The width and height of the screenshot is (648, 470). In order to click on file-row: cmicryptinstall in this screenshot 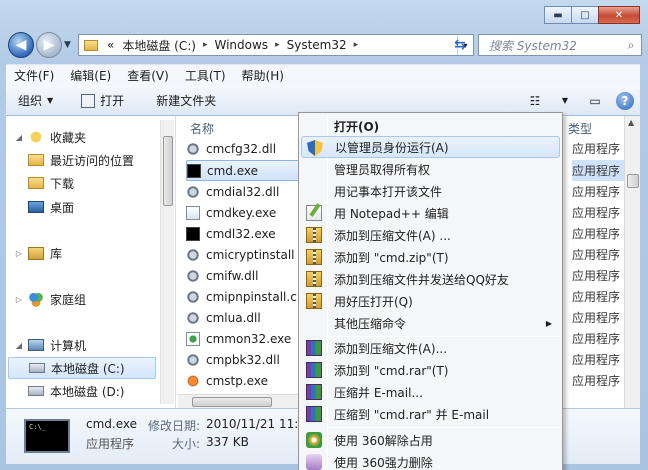, I will do `click(240, 254)`.